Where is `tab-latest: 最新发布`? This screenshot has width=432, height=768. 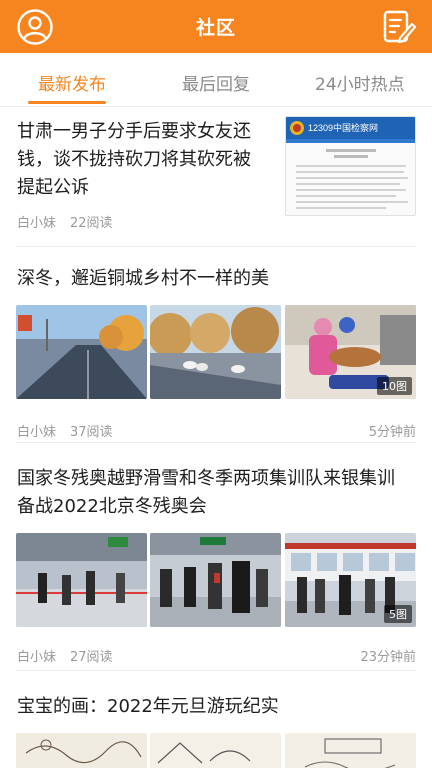
tab-latest: 最新发布 is located at coordinates (72, 82).